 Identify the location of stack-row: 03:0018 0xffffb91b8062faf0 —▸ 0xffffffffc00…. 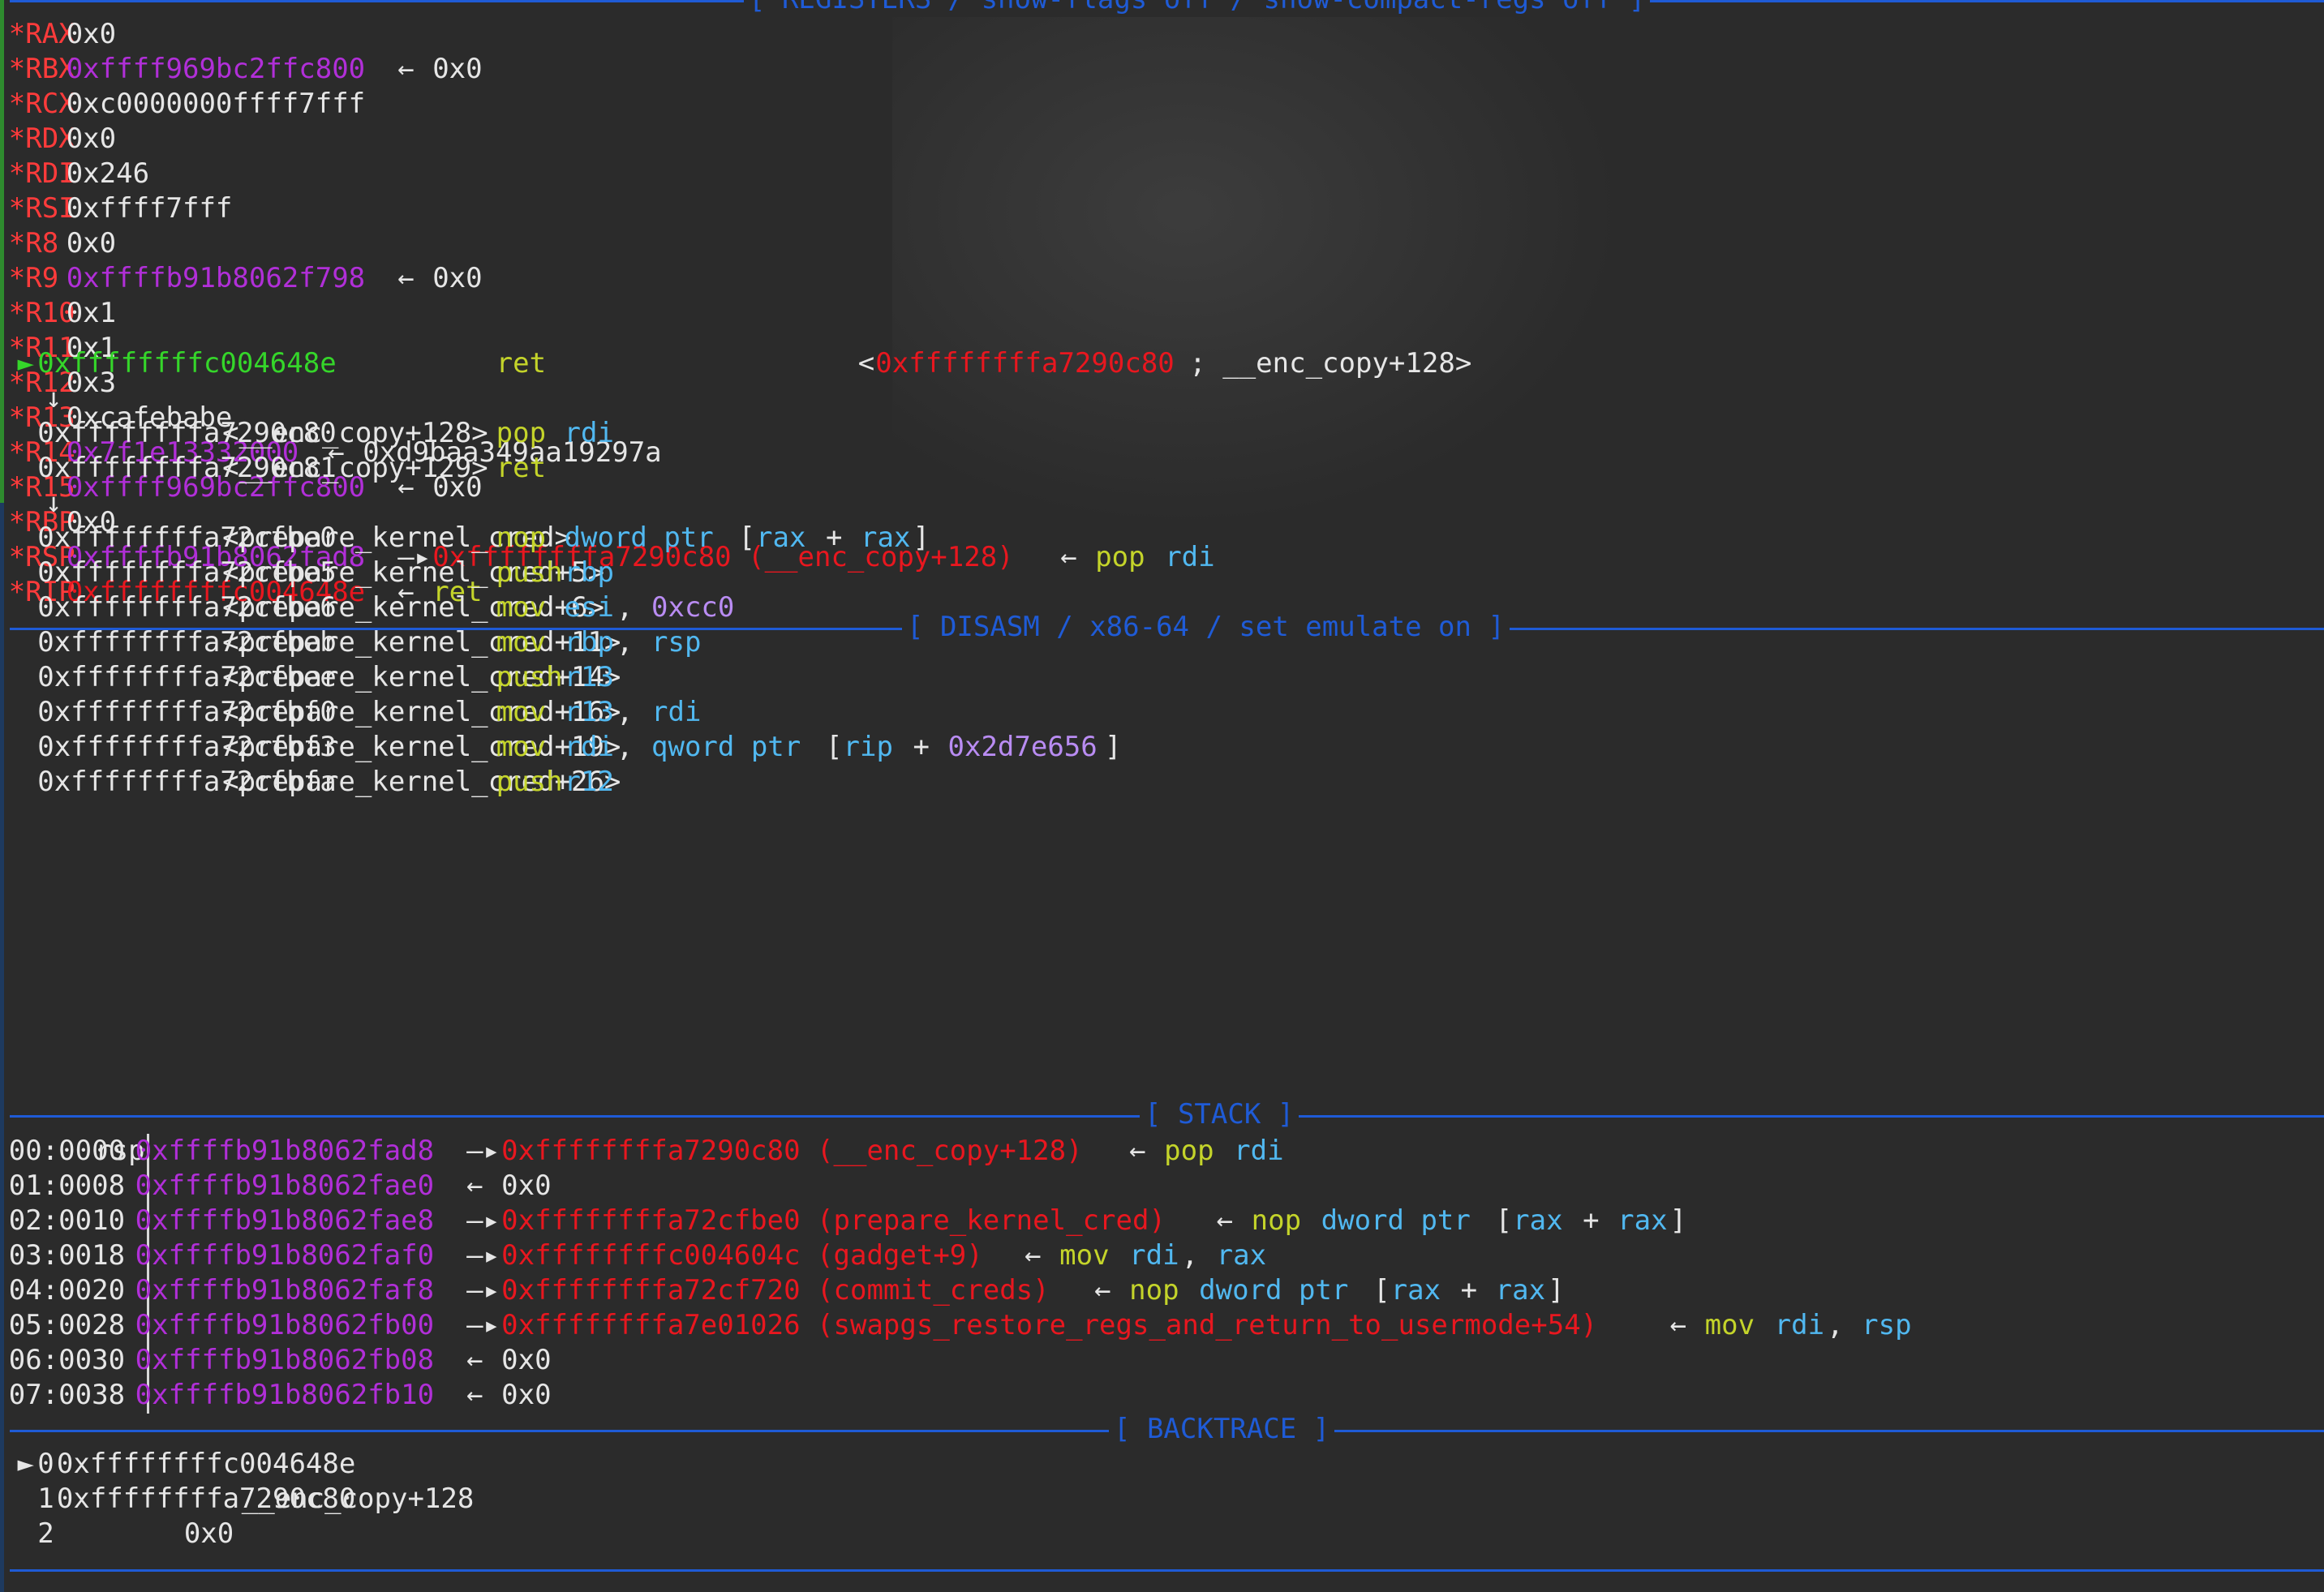
(1162, 1256).